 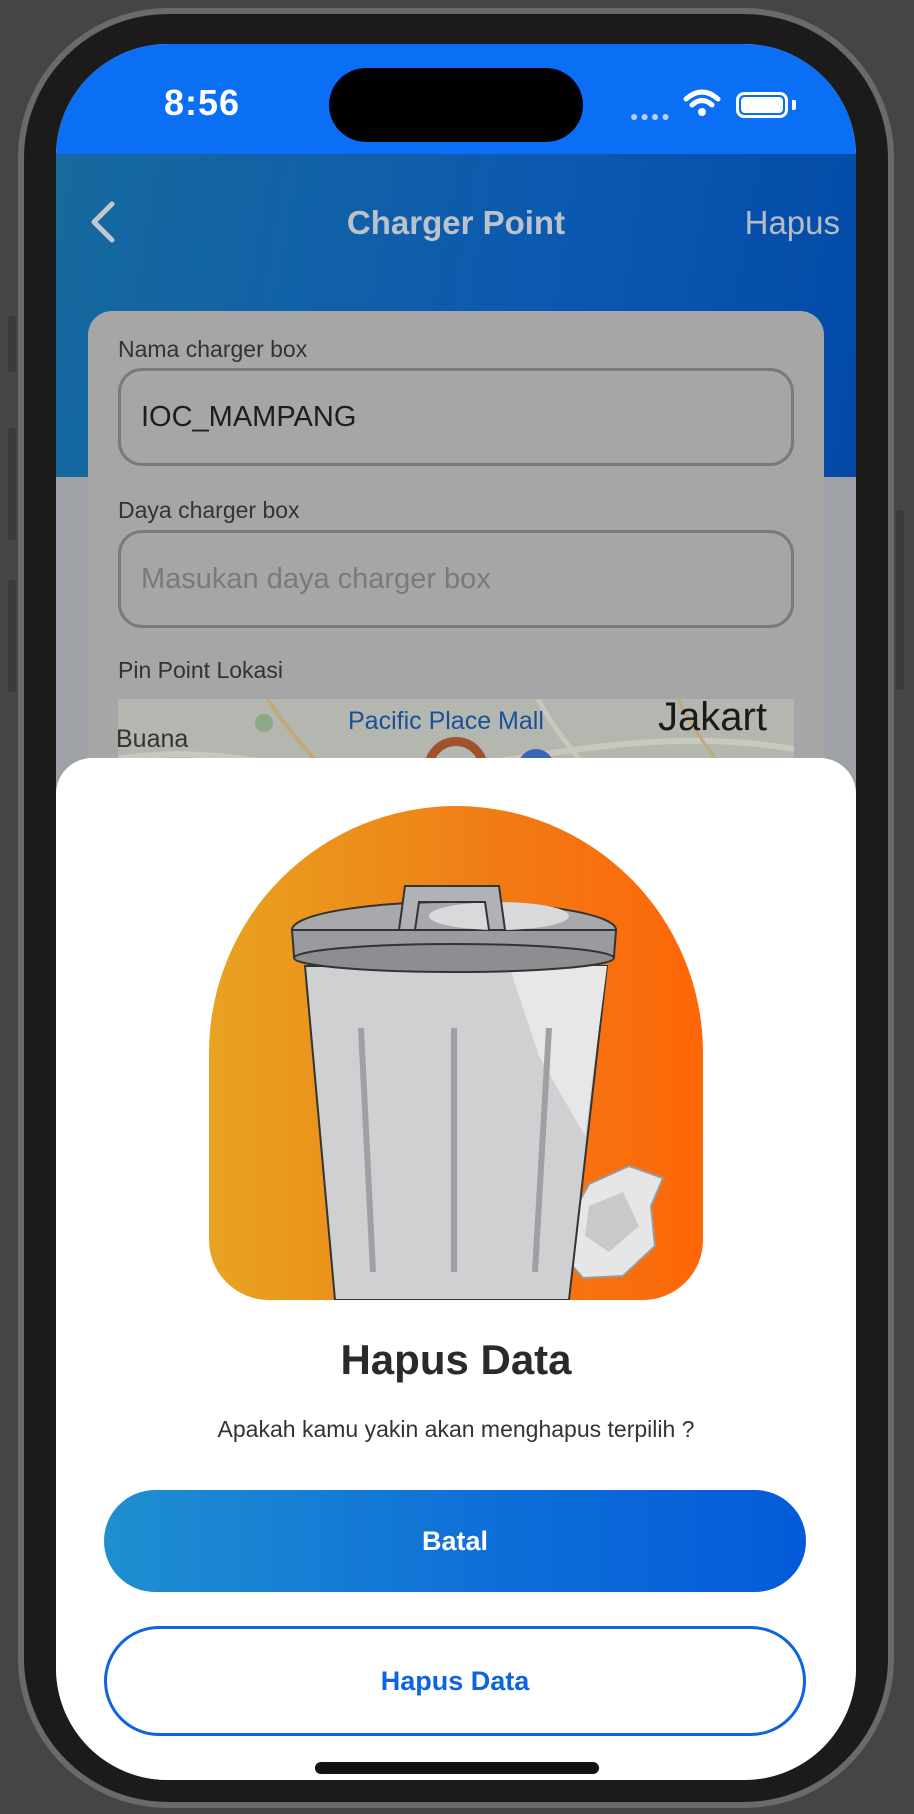 I want to click on delete-link: Hapus, so click(x=792, y=223).